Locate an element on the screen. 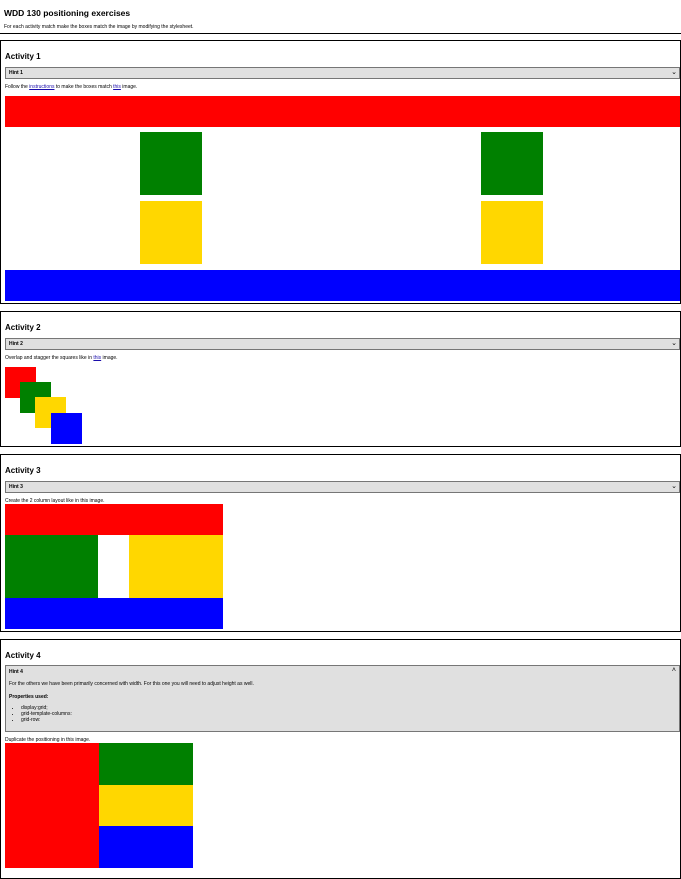 The width and height of the screenshot is (681, 879). instr-text: Follow the is located at coordinates (17, 87).